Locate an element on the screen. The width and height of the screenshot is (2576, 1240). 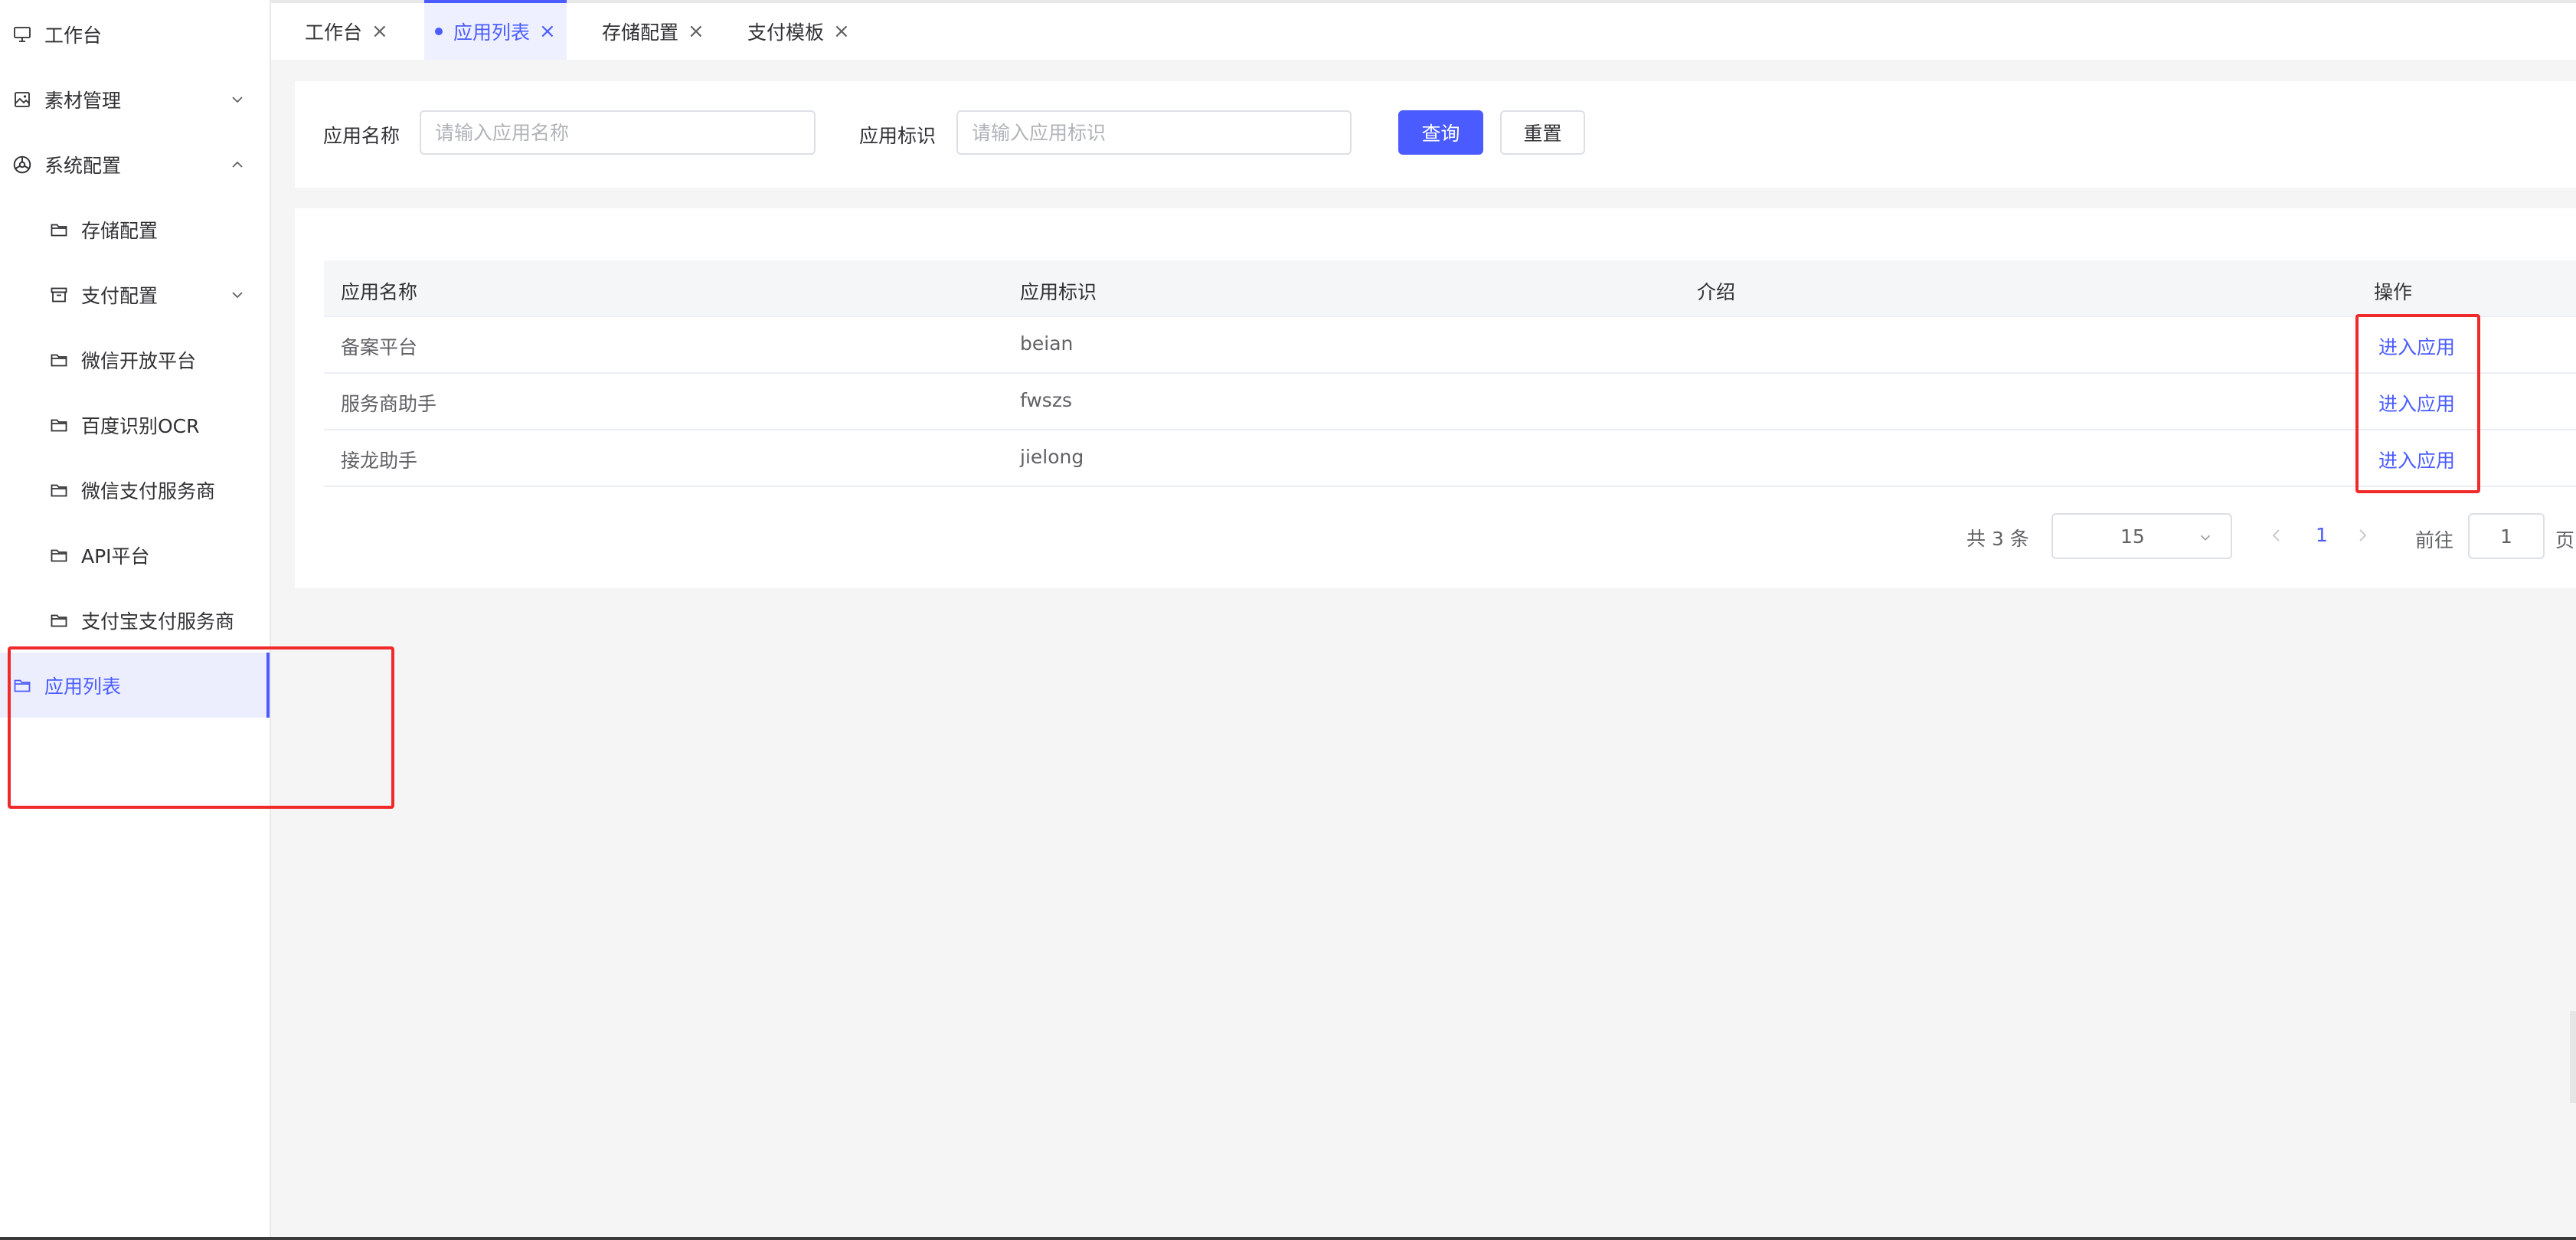
page-suffix: 页 is located at coordinates (2565, 540).